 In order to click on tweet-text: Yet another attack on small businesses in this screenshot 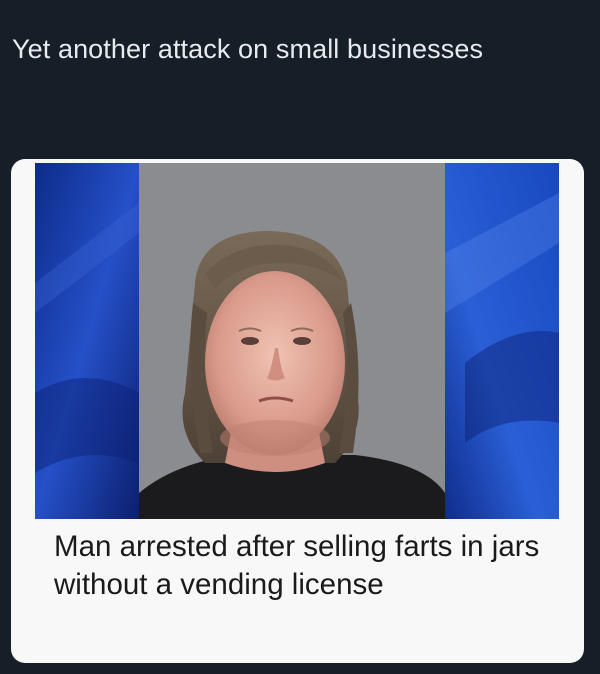, I will do `click(248, 49)`.